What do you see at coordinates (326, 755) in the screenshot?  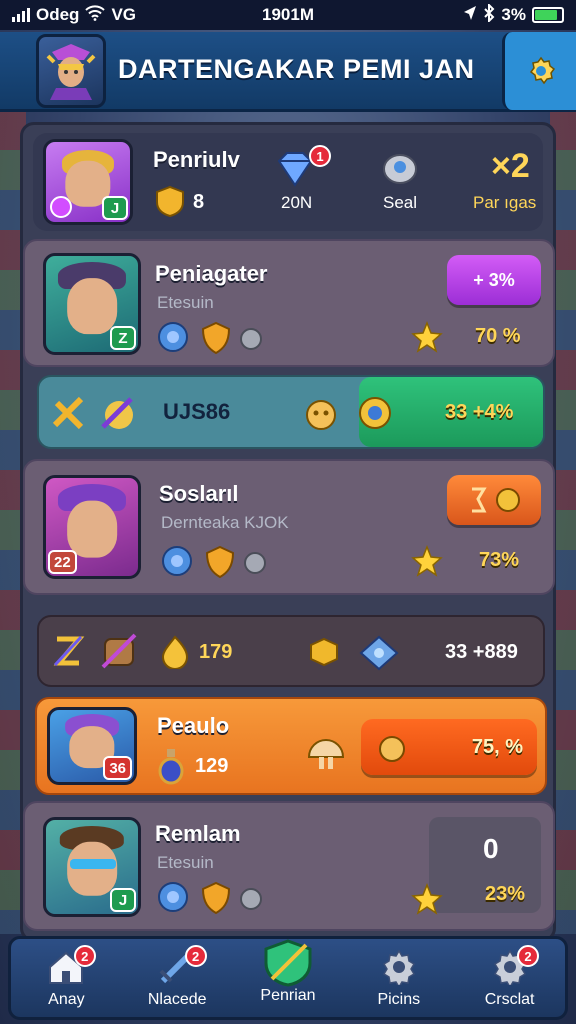 I see `mushroom-icon` at bounding box center [326, 755].